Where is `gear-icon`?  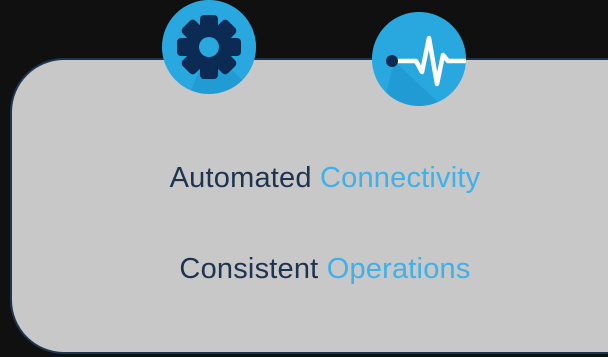 gear-icon is located at coordinates (209, 47).